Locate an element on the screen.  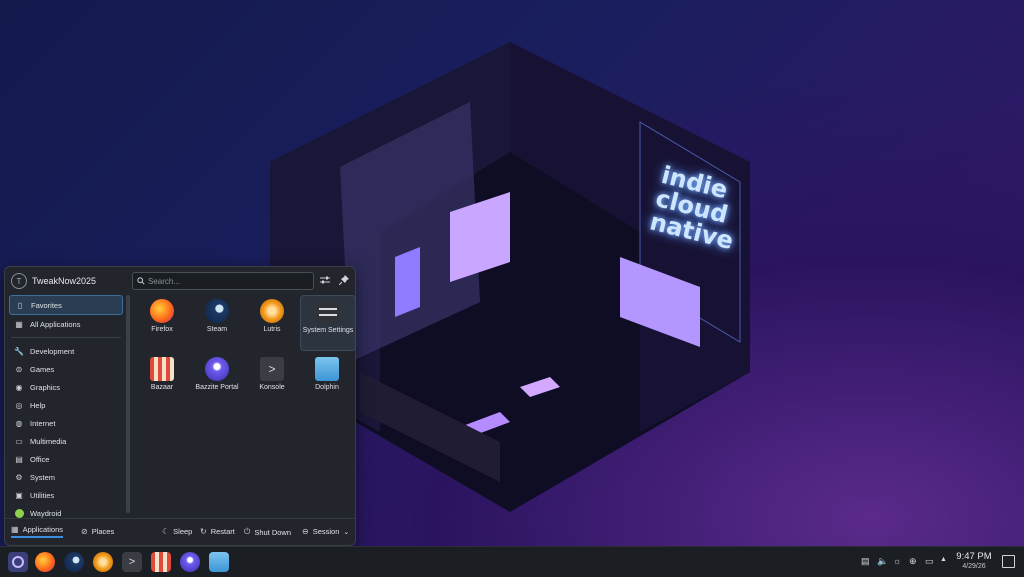
sidebar-item-office: ▤ Office is located at coordinates (66, 459).